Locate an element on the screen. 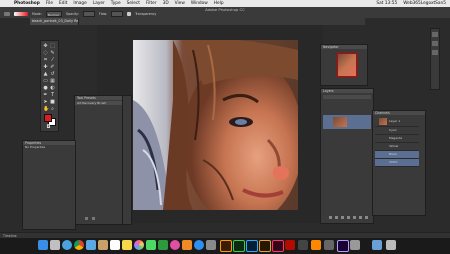  screenshot-icon is located at coordinates (355, 245).